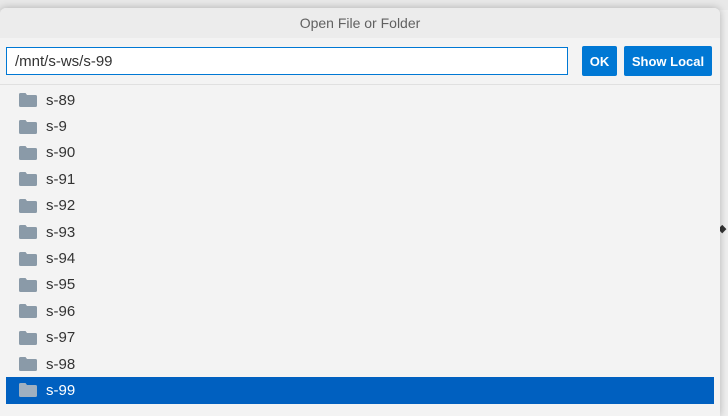 The height and width of the screenshot is (416, 728). Describe the element at coordinates (61, 390) in the screenshot. I see `list-item-label: s-99` at that location.